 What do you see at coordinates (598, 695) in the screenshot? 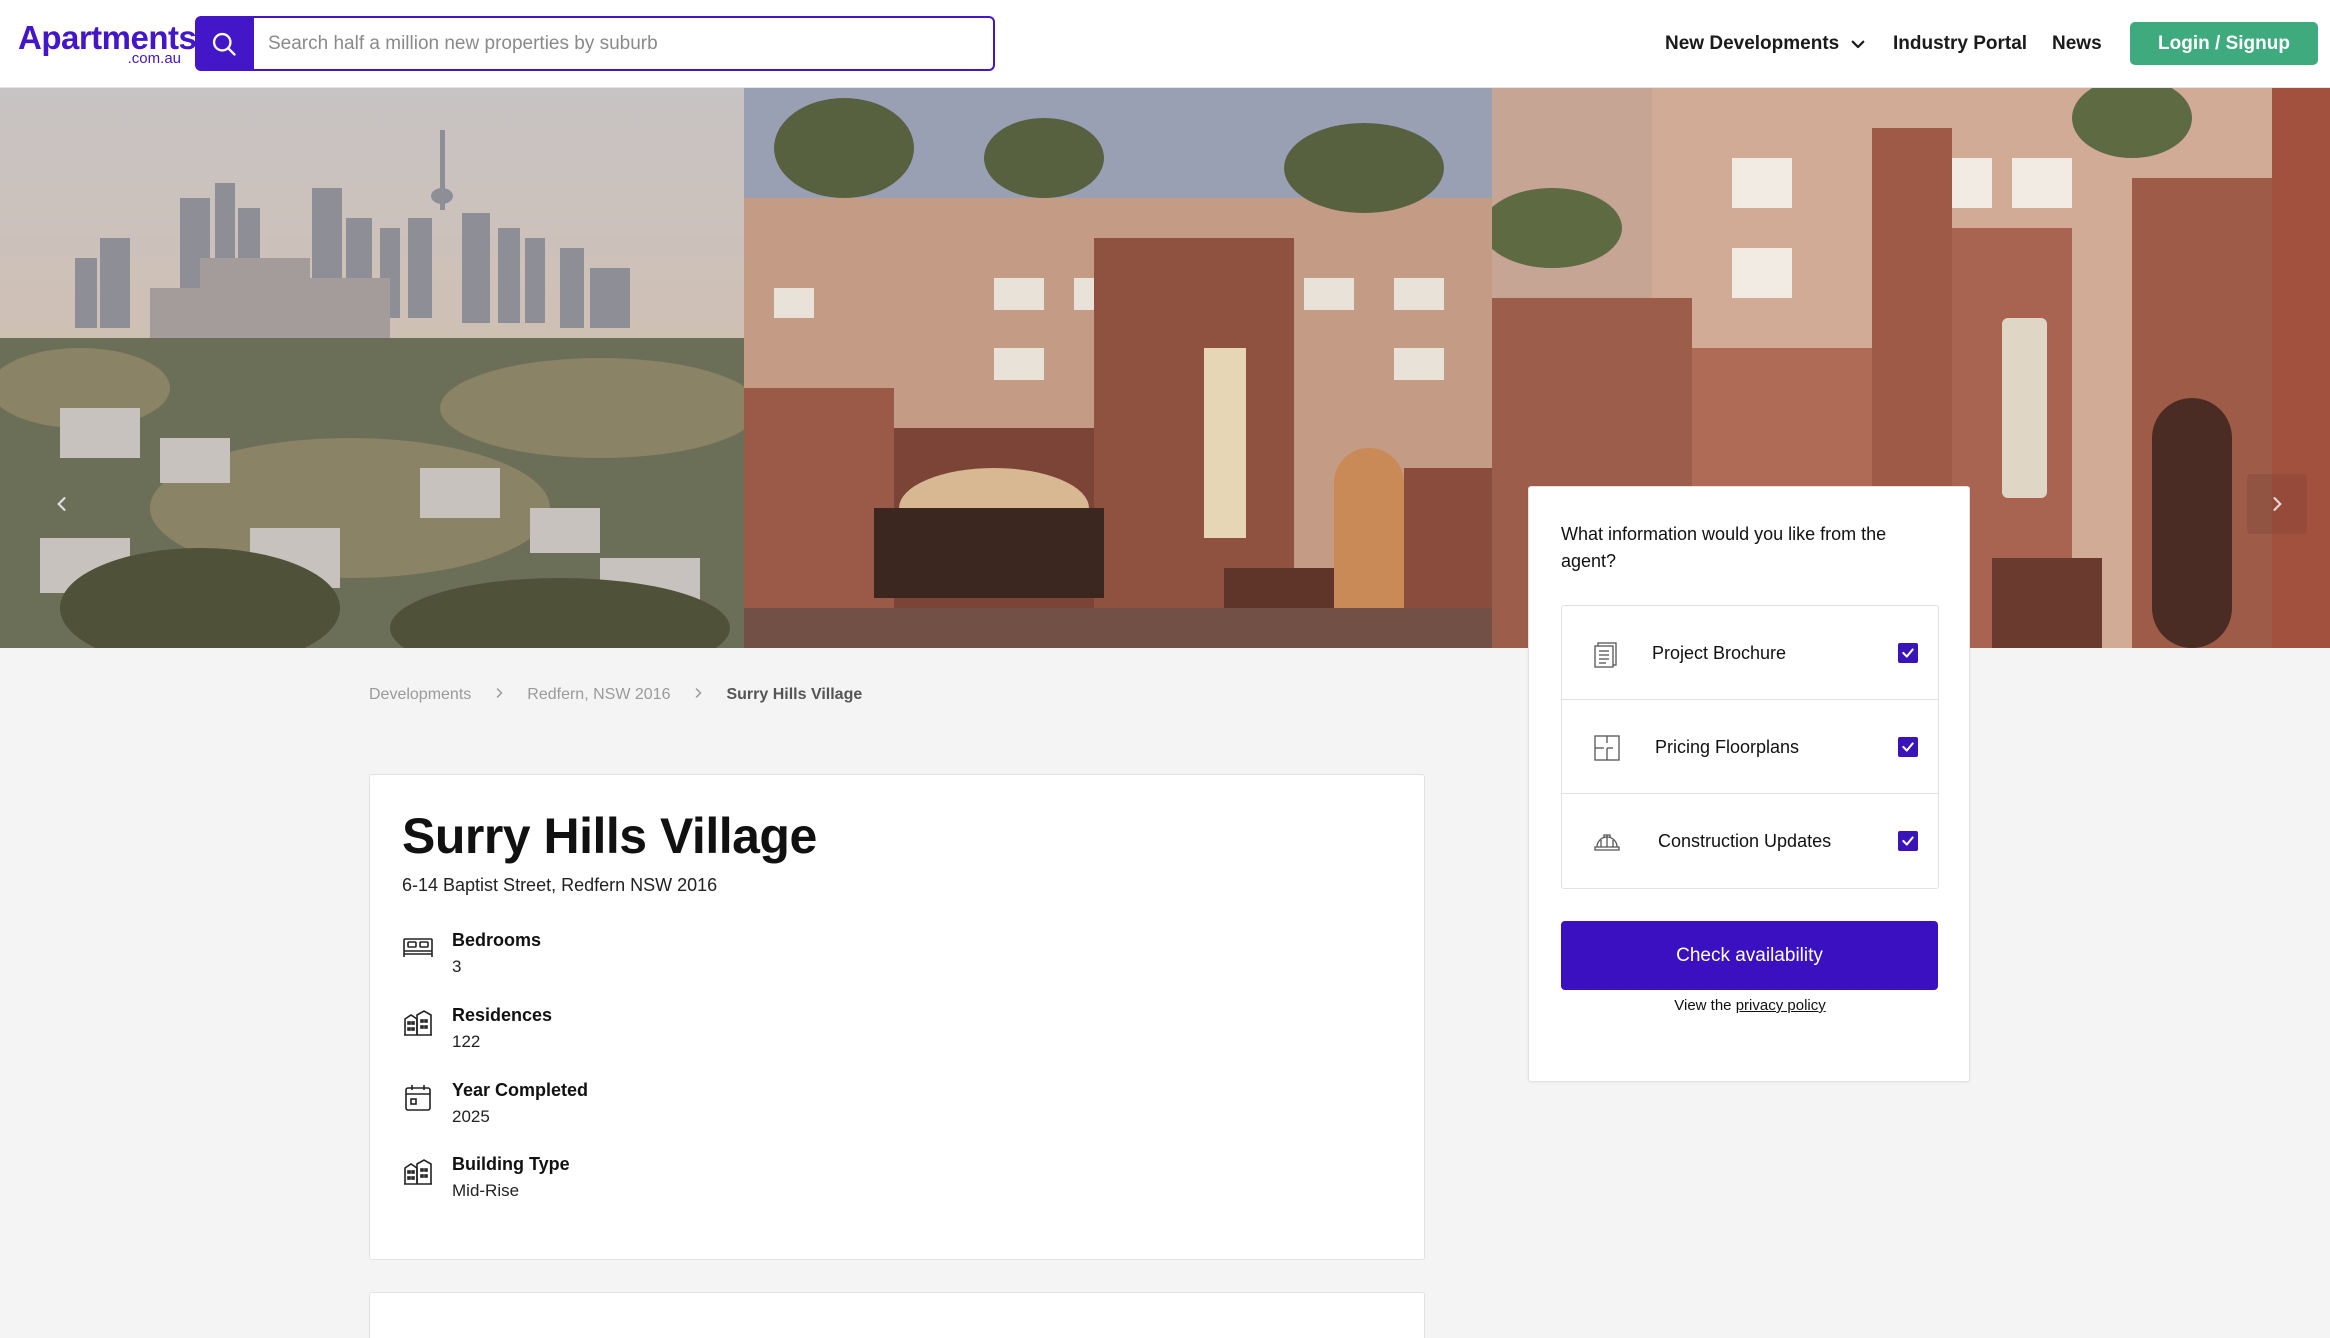
I see `breadcrumb-suburb: Redfern, NSW 2016` at bounding box center [598, 695].